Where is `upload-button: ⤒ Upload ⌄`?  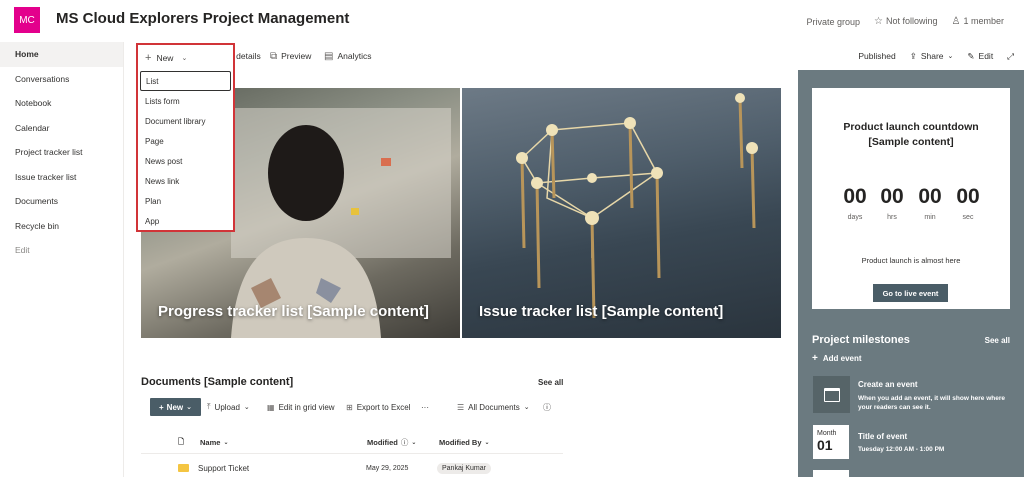
upload-button: ⤒ Upload ⌄ is located at coordinates (228, 407).